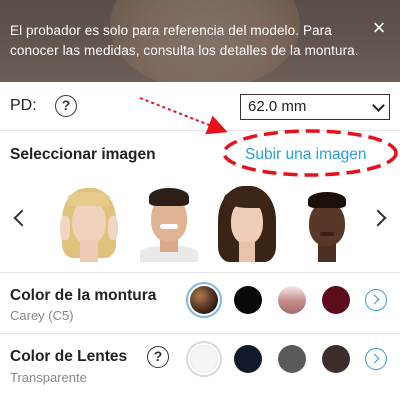  Describe the element at coordinates (200, 107) in the screenshot. I see `pd-row: PD: ? 62.0 mm` at that location.